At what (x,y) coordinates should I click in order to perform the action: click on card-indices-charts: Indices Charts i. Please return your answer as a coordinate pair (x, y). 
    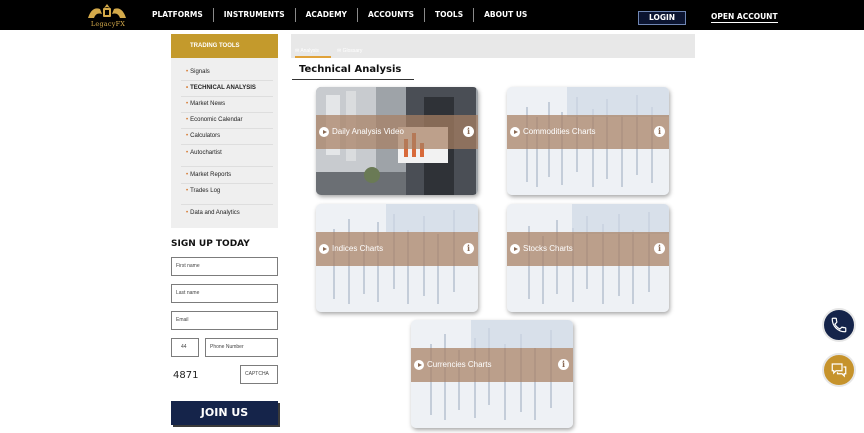
    Looking at the image, I should click on (397, 258).